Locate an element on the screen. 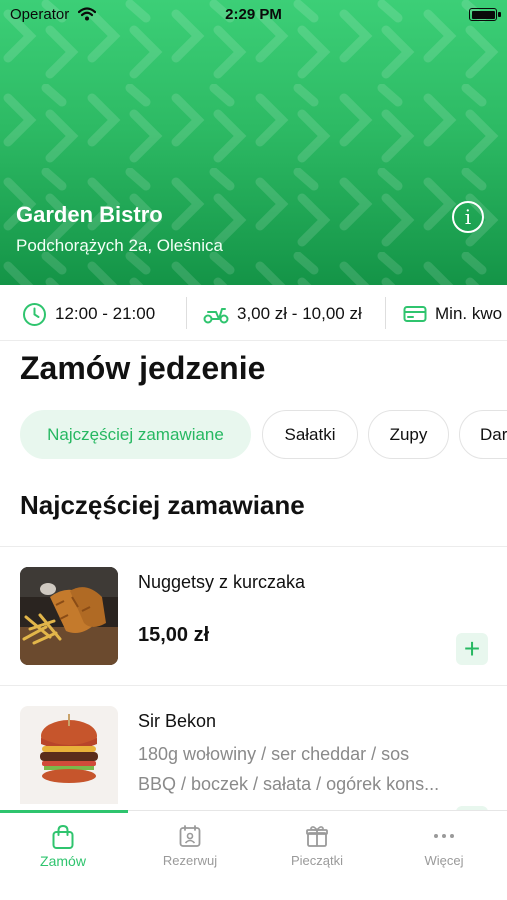 The image size is (507, 900). min-order: Min. kwo is located at coordinates (452, 314).